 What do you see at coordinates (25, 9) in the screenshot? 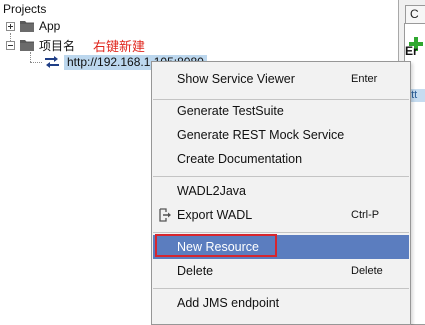
I see `panel-title: Projects` at bounding box center [25, 9].